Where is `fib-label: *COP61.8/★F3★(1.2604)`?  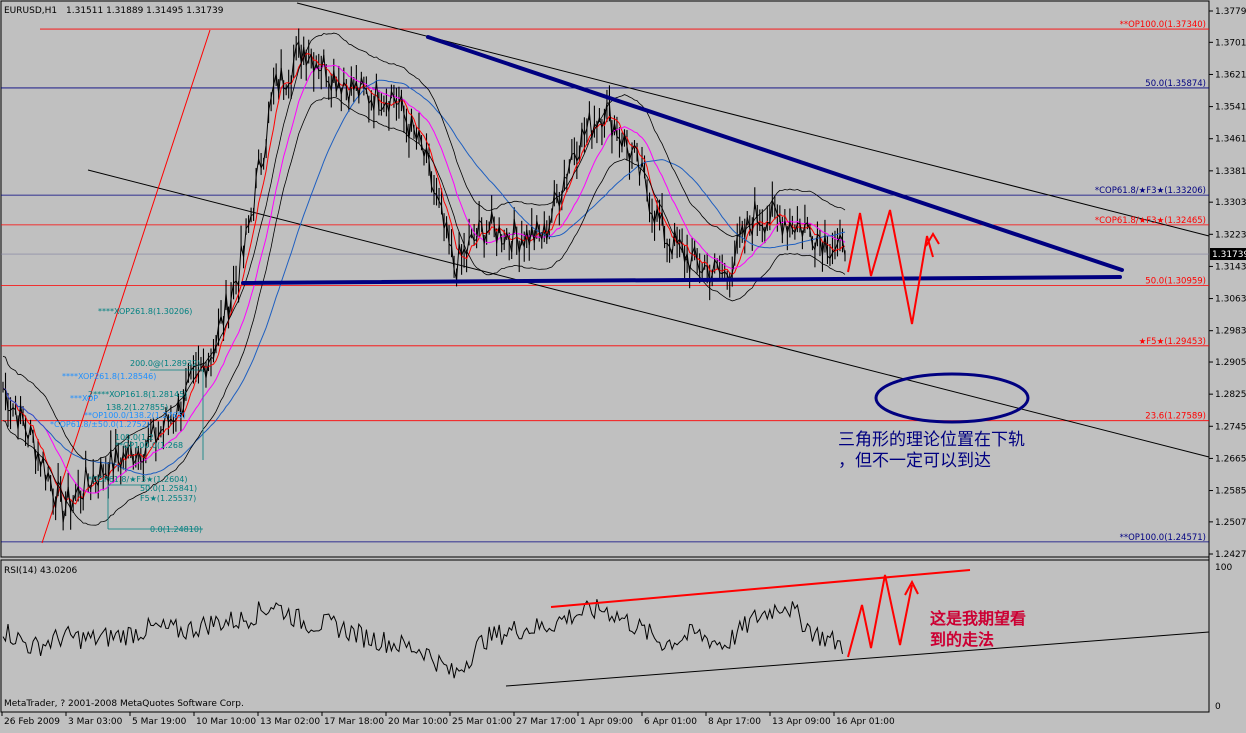 fib-label: *COP61.8/★F3★(1.2604) is located at coordinates (137, 479).